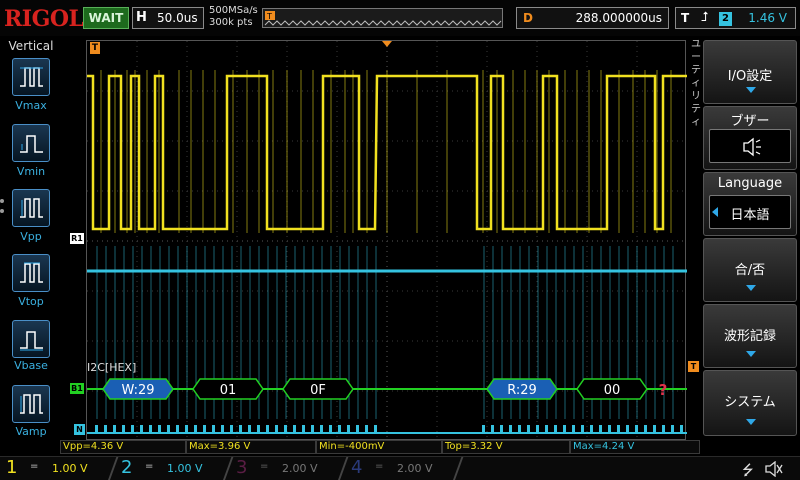  I want to click on io-settings-button: I/O設定, so click(750, 72).